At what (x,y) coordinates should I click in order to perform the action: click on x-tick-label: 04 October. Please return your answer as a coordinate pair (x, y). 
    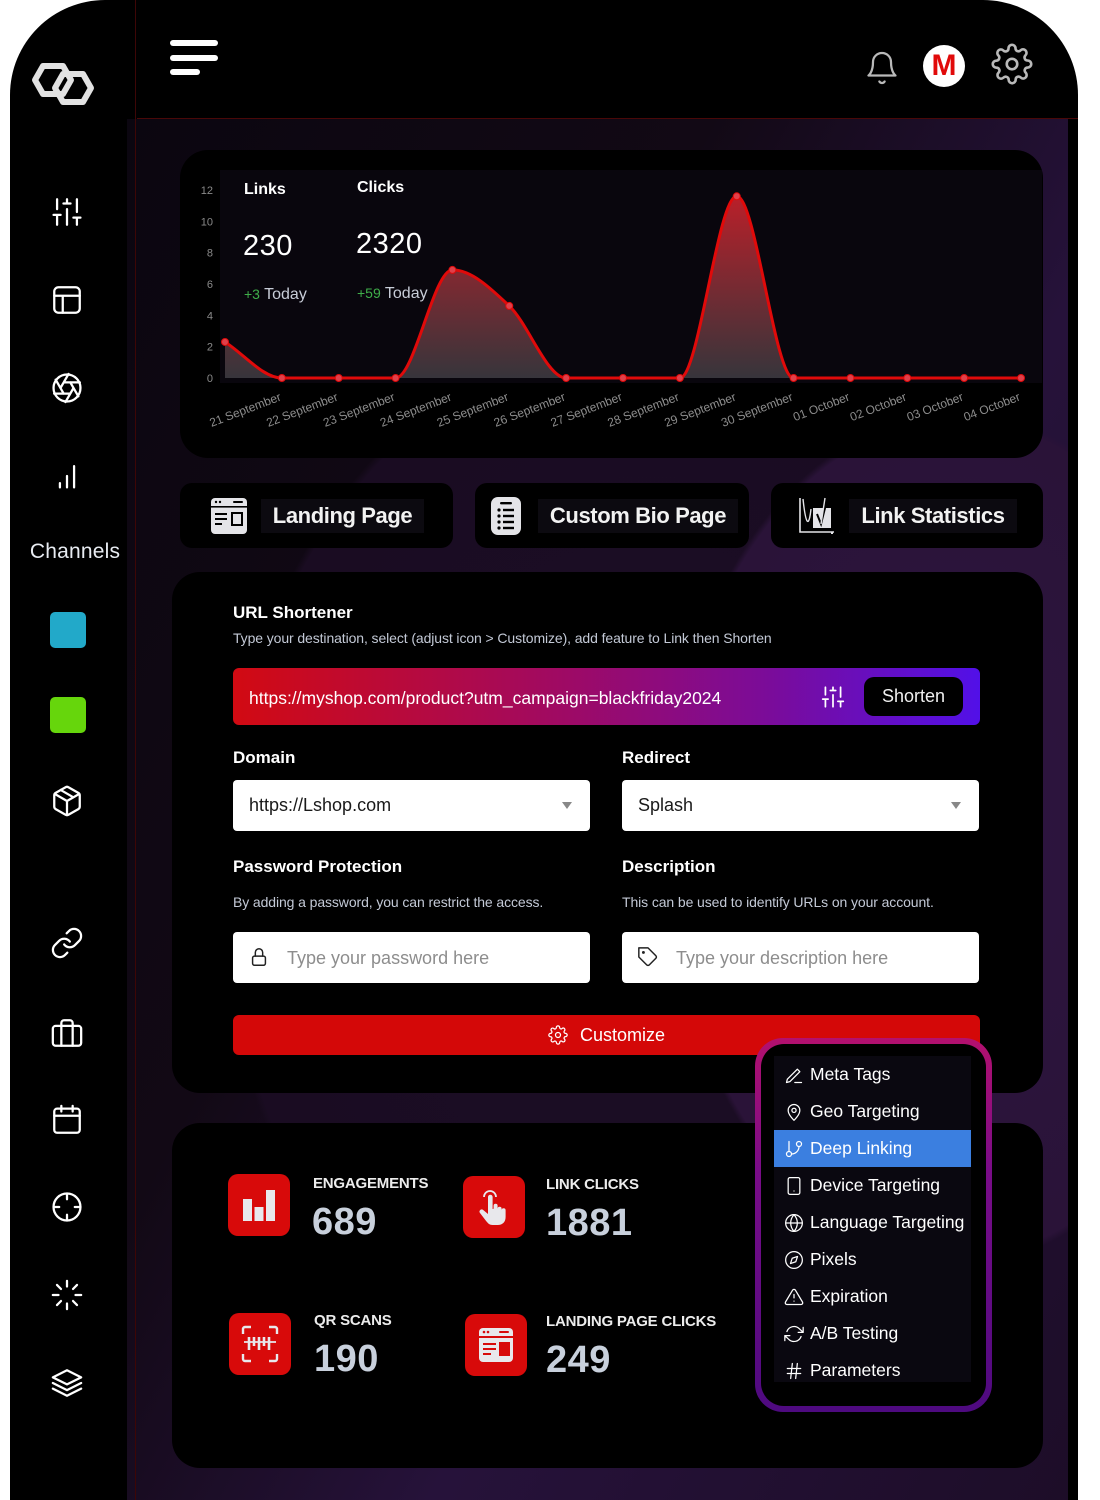
    Looking at the image, I should click on (992, 407).